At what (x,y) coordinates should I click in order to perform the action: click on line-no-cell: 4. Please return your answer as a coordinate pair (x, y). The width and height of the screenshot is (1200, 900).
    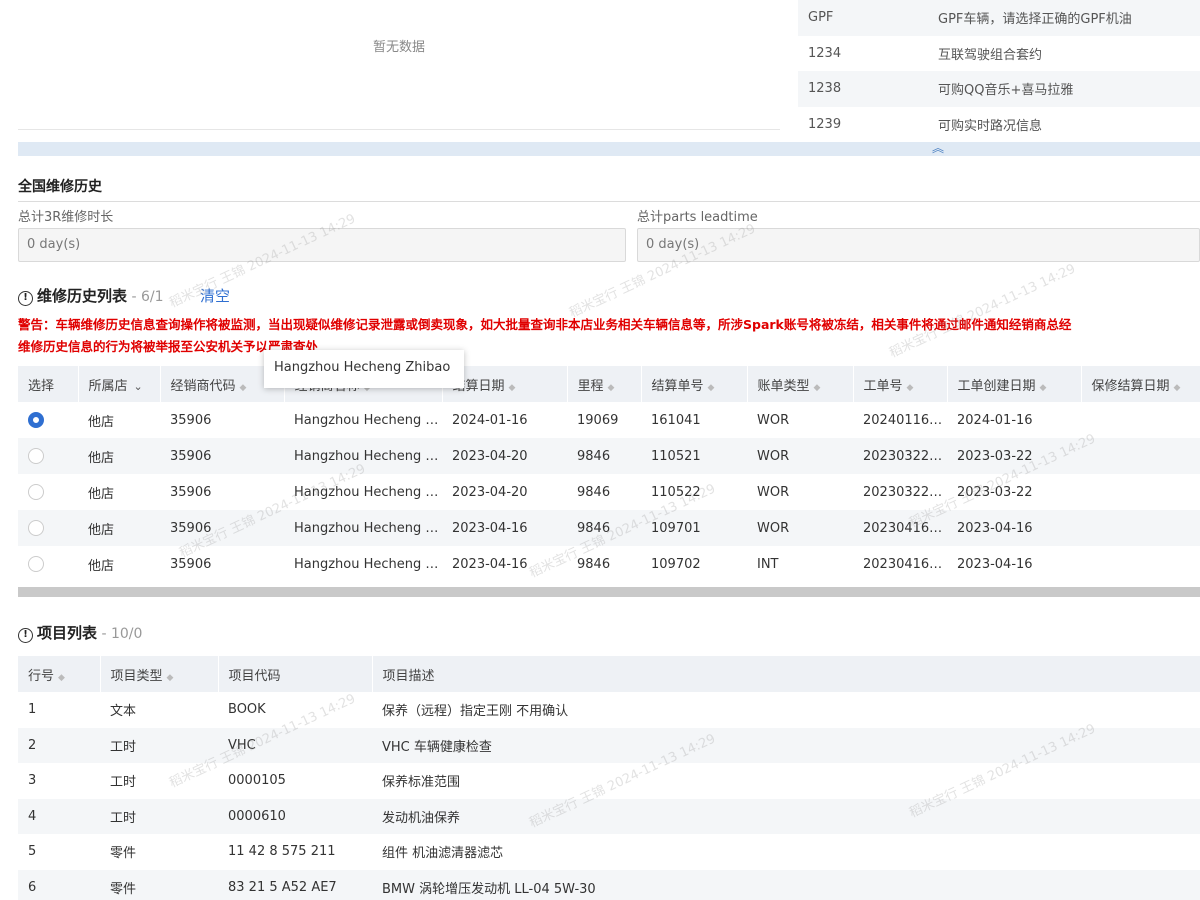
    Looking at the image, I should click on (59, 816).